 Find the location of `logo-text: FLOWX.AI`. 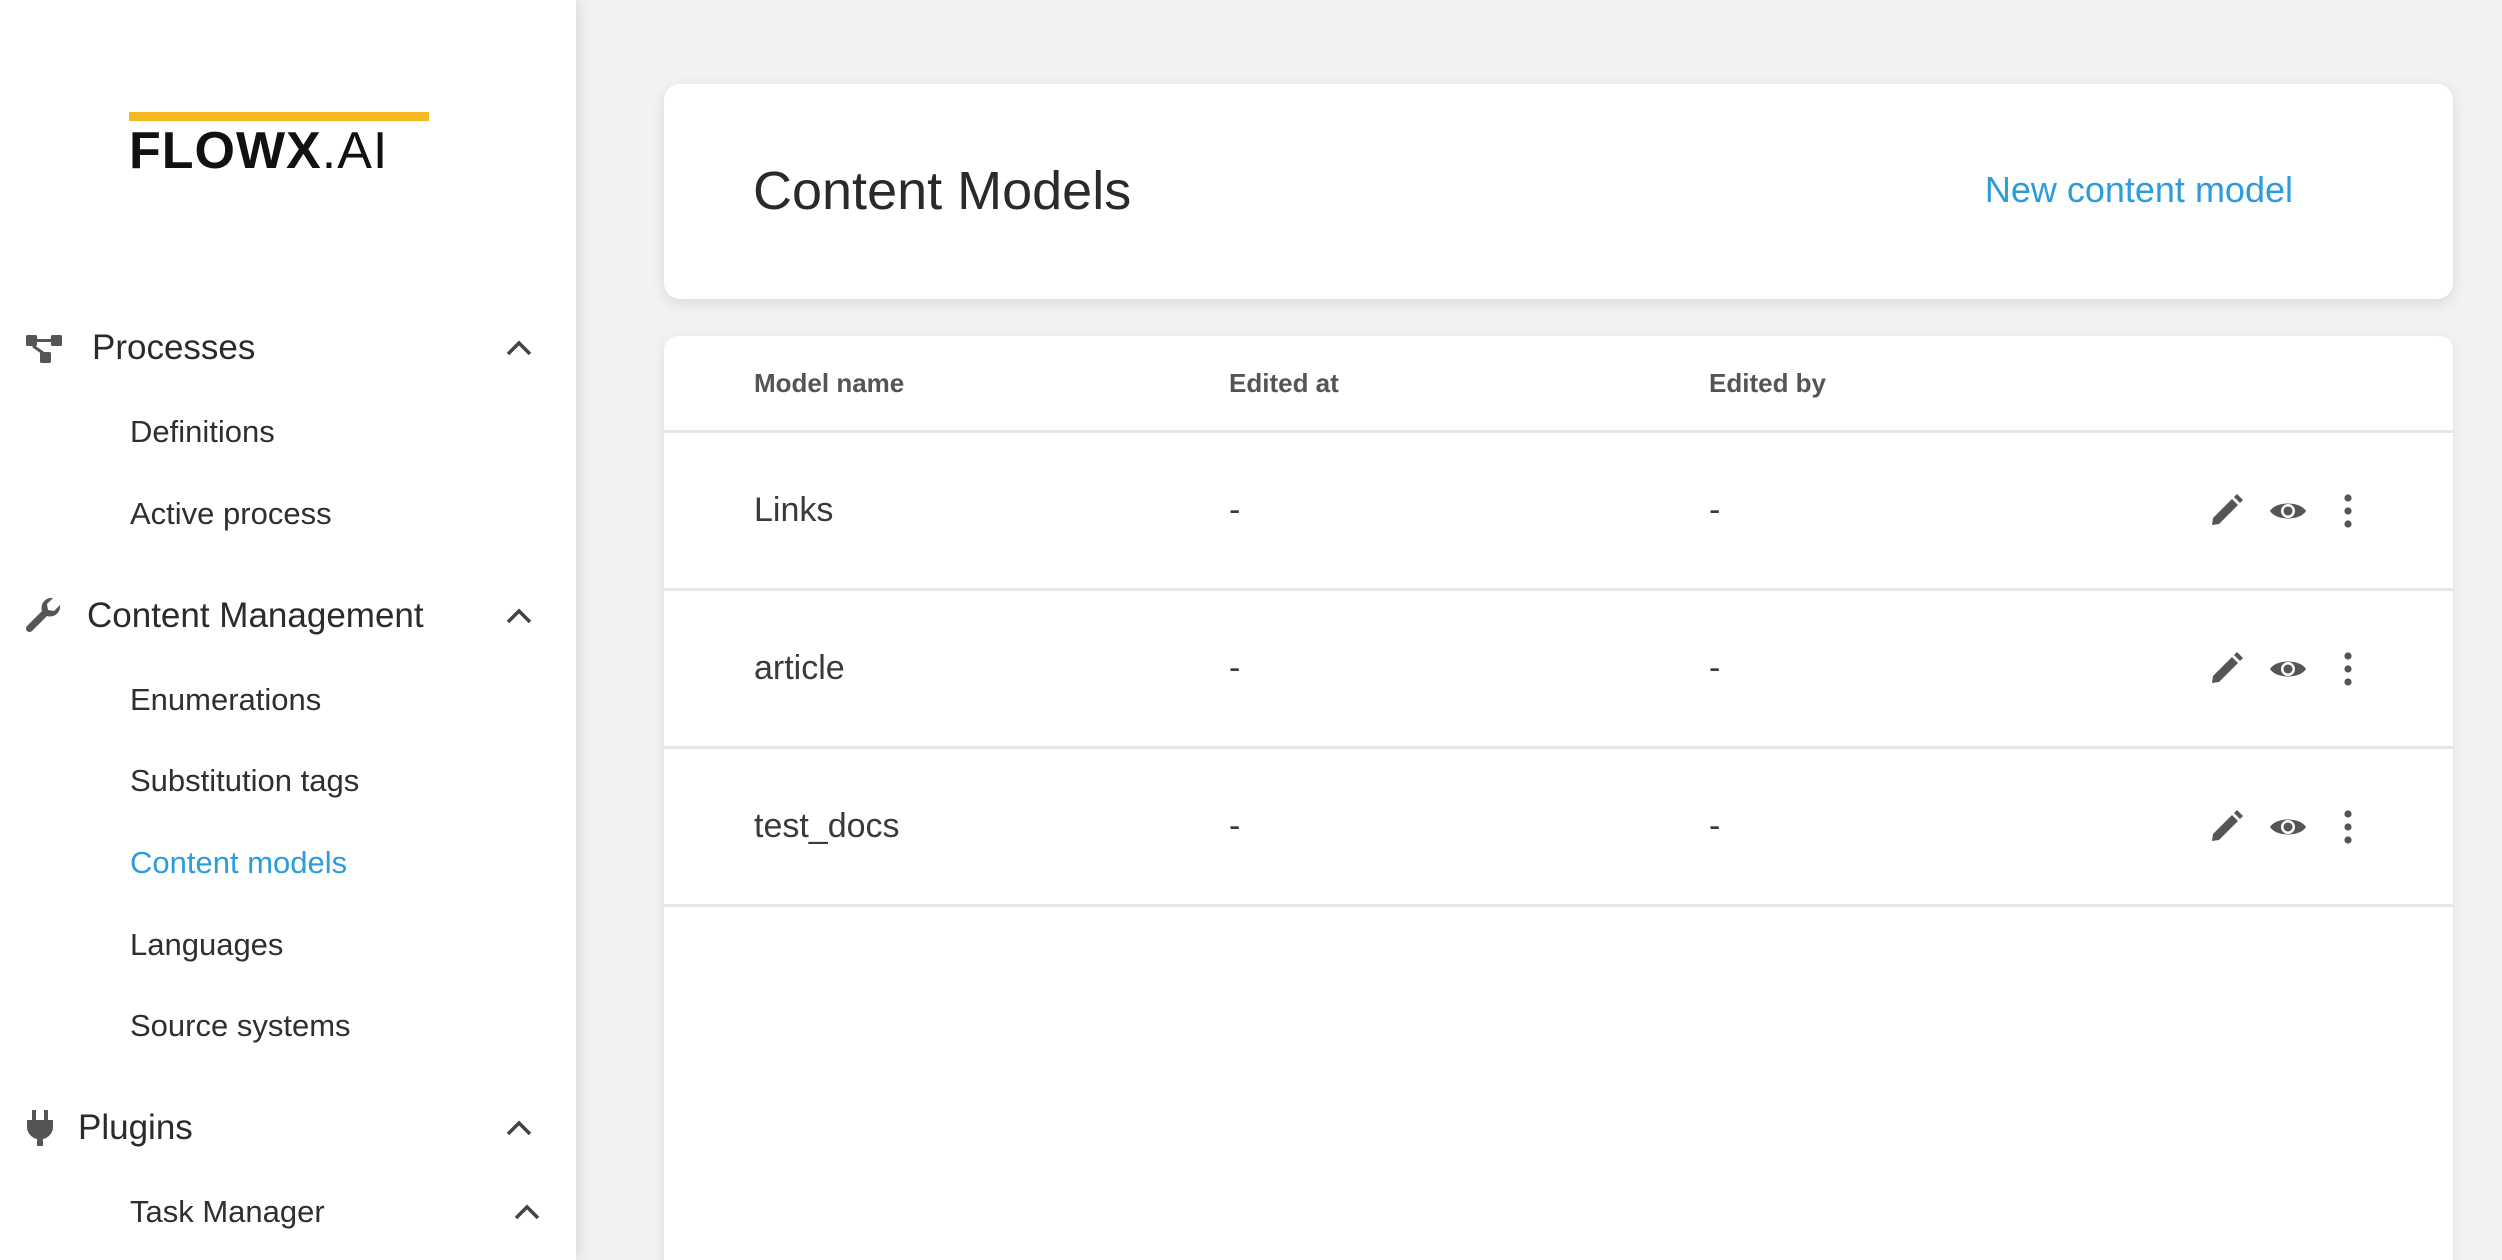

logo-text: FLOWX.AI is located at coordinates (258, 151).